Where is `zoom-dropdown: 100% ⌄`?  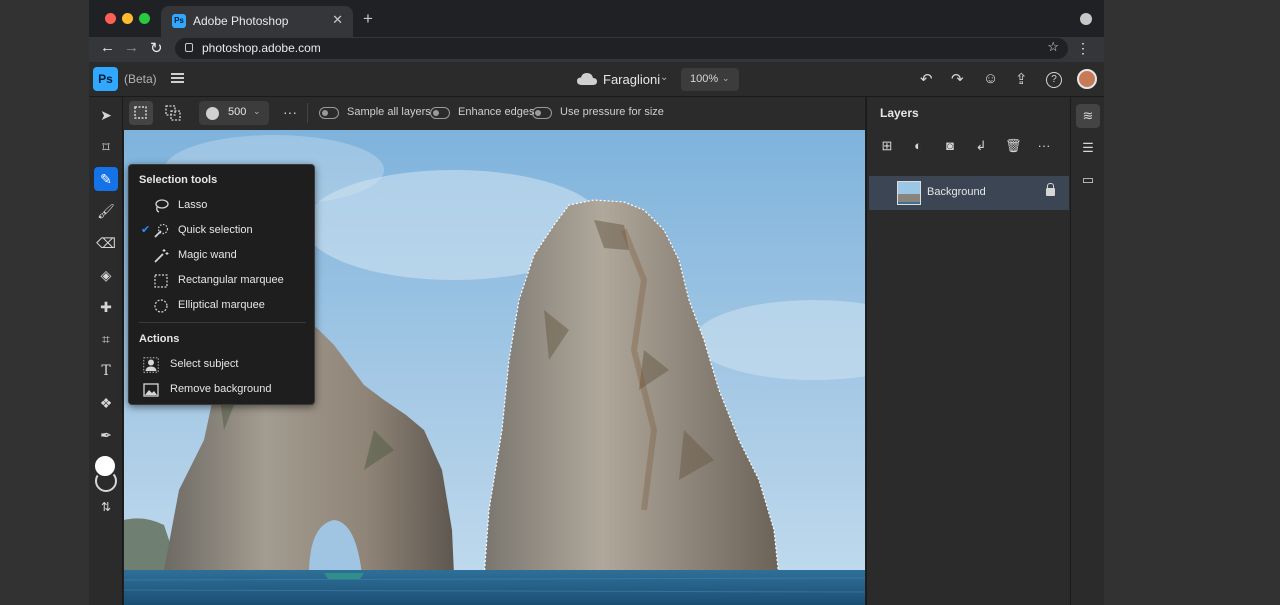 zoom-dropdown: 100% ⌄ is located at coordinates (710, 79).